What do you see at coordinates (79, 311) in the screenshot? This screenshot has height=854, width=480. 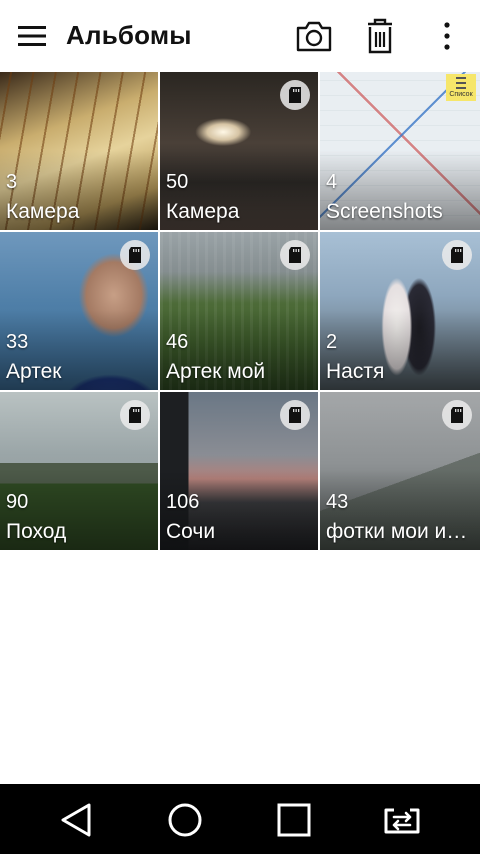 I see `album-tile: 33 Артек` at bounding box center [79, 311].